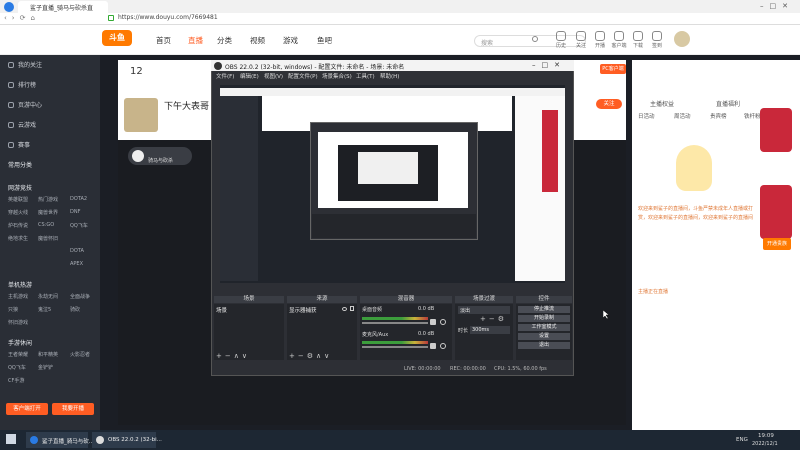 Image resolution: width=800 pixels, height=450 pixels. What do you see at coordinates (163, 40) in the screenshot?
I see `nav-home: 首页` at bounding box center [163, 40].